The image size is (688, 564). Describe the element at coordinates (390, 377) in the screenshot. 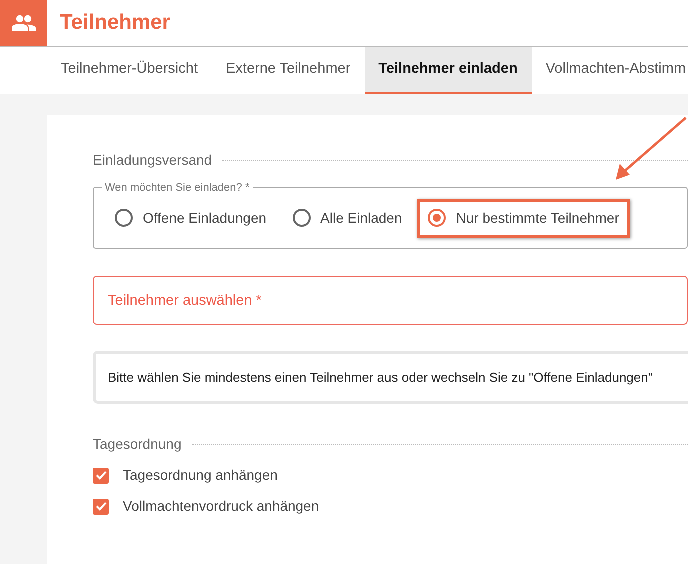

I see `notice-message: Bitte wählen Sie mindestens einen Teilnehmer aus oder wechseln Sie zu "Offene Einladungen"` at that location.